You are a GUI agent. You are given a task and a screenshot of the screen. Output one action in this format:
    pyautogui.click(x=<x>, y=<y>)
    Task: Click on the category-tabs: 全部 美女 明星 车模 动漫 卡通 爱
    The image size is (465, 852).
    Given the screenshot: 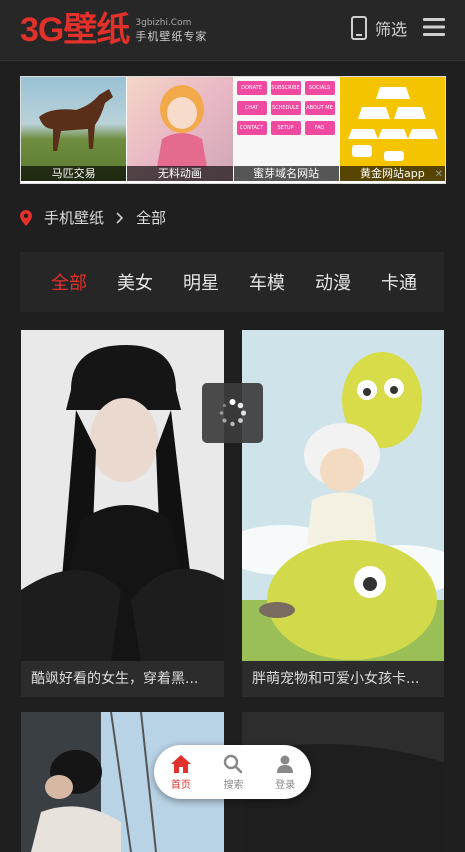 What is the action you would take?
    pyautogui.click(x=232, y=282)
    